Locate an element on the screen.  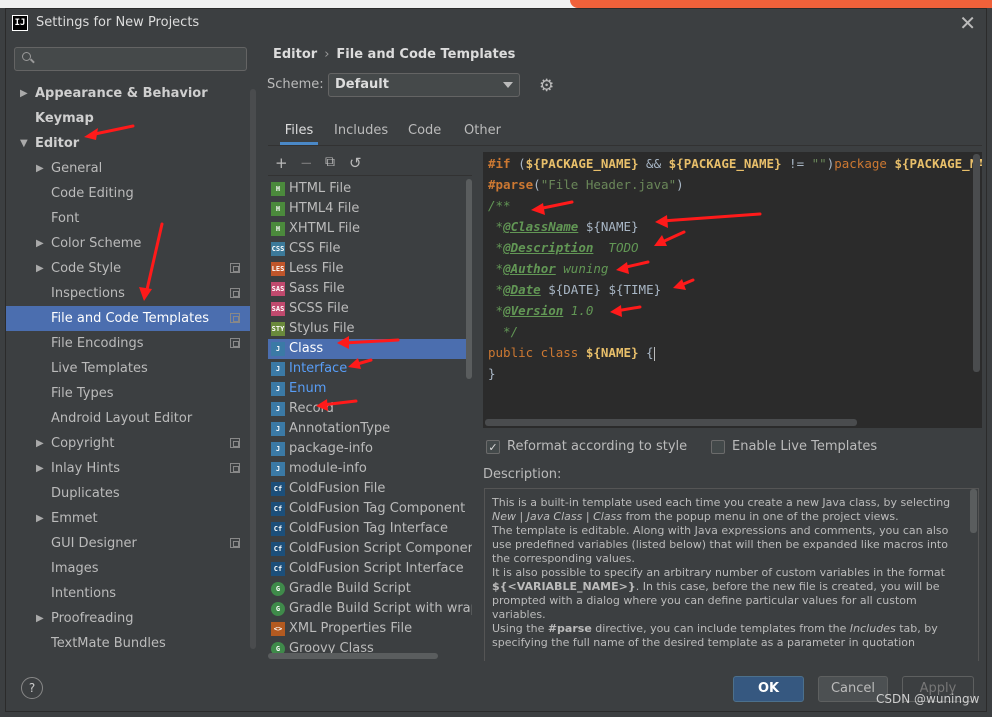
settings-search-input is located at coordinates (130, 59).